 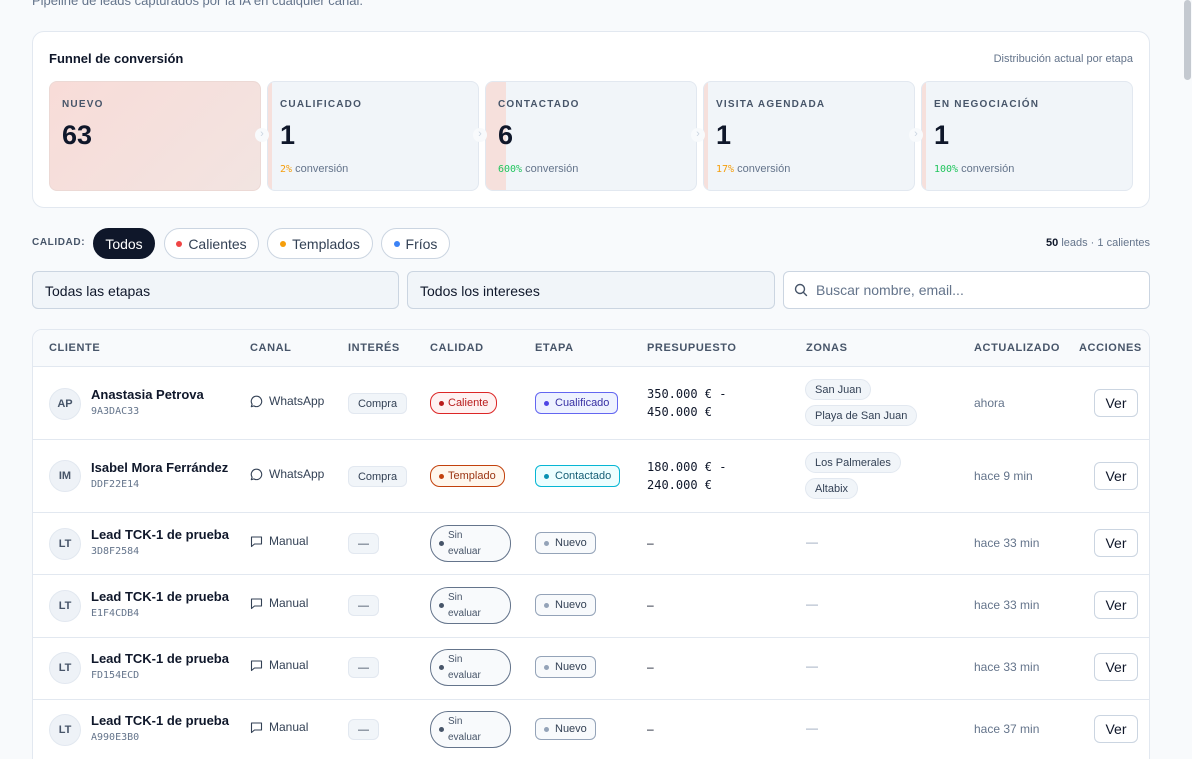 I want to click on funnel-stage-cualificado: CUALIFICADO 1 2% conversión, so click(x=373, y=136).